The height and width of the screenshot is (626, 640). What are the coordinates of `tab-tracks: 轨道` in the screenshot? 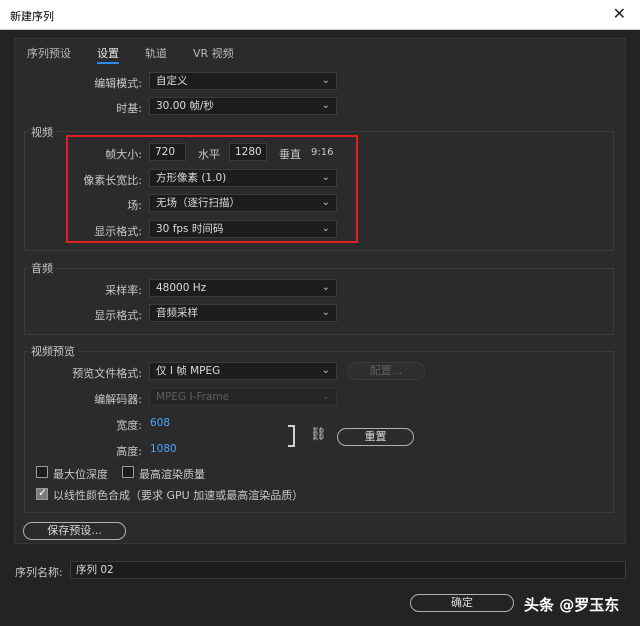 It's located at (156, 53).